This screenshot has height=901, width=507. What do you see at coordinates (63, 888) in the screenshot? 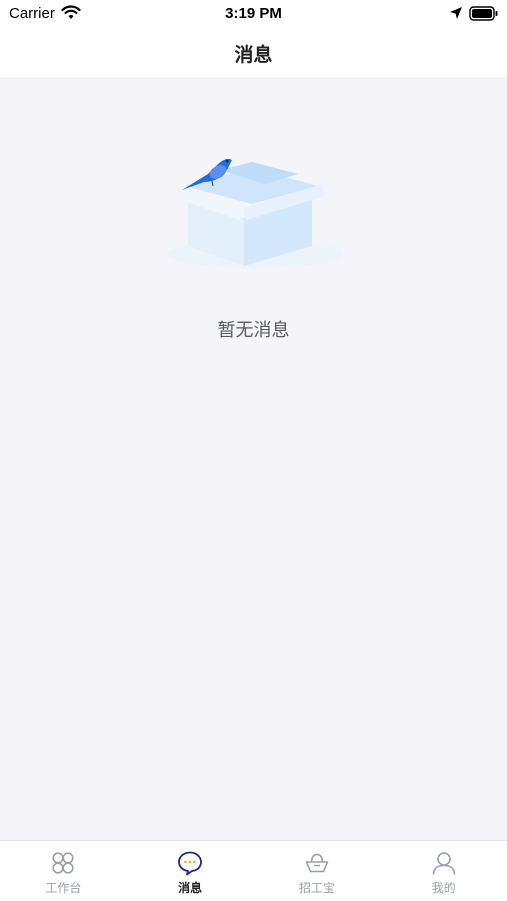
I see `tab-label: 工作台` at bounding box center [63, 888].